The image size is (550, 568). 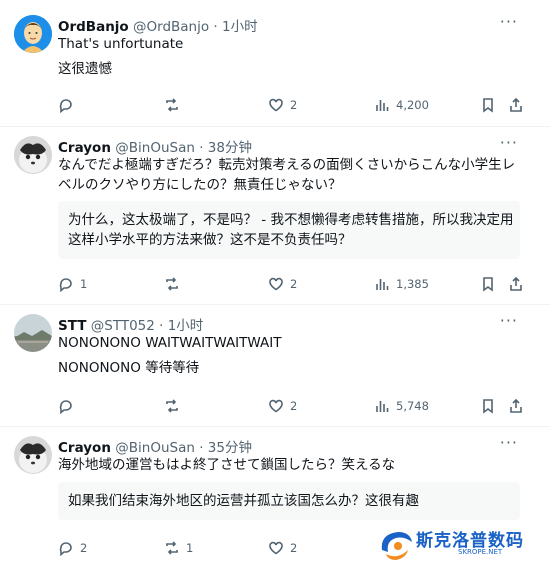 I want to click on translation-line: 这样小学水平的方法来做？这不是不负责任吗？, so click(x=210, y=240).